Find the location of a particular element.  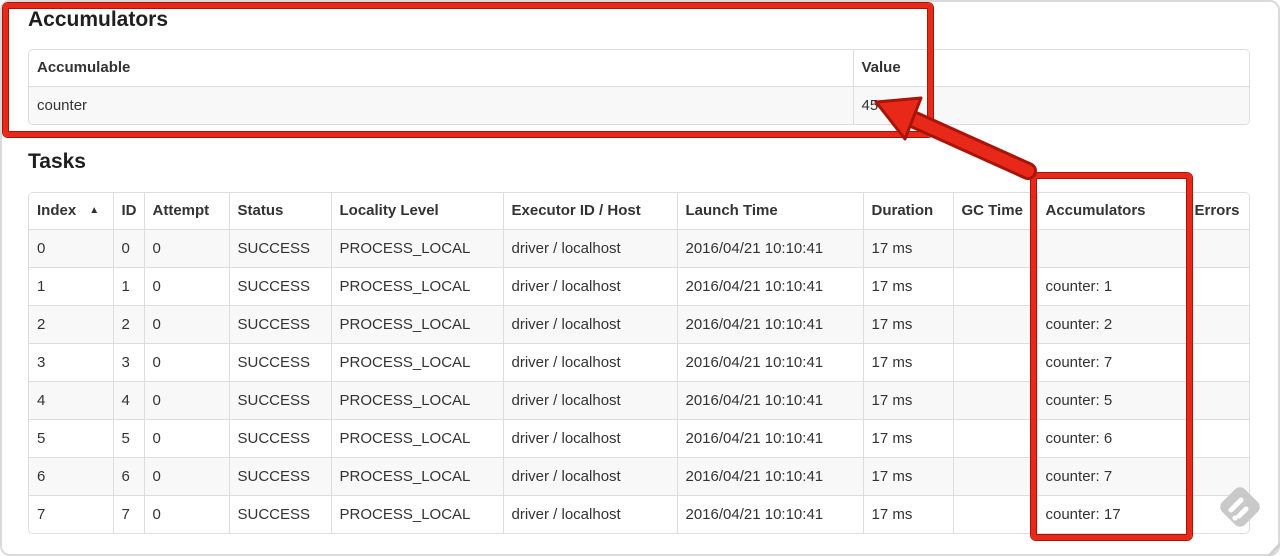

accumulators-header-row: Accumulable Value is located at coordinates (639, 68).